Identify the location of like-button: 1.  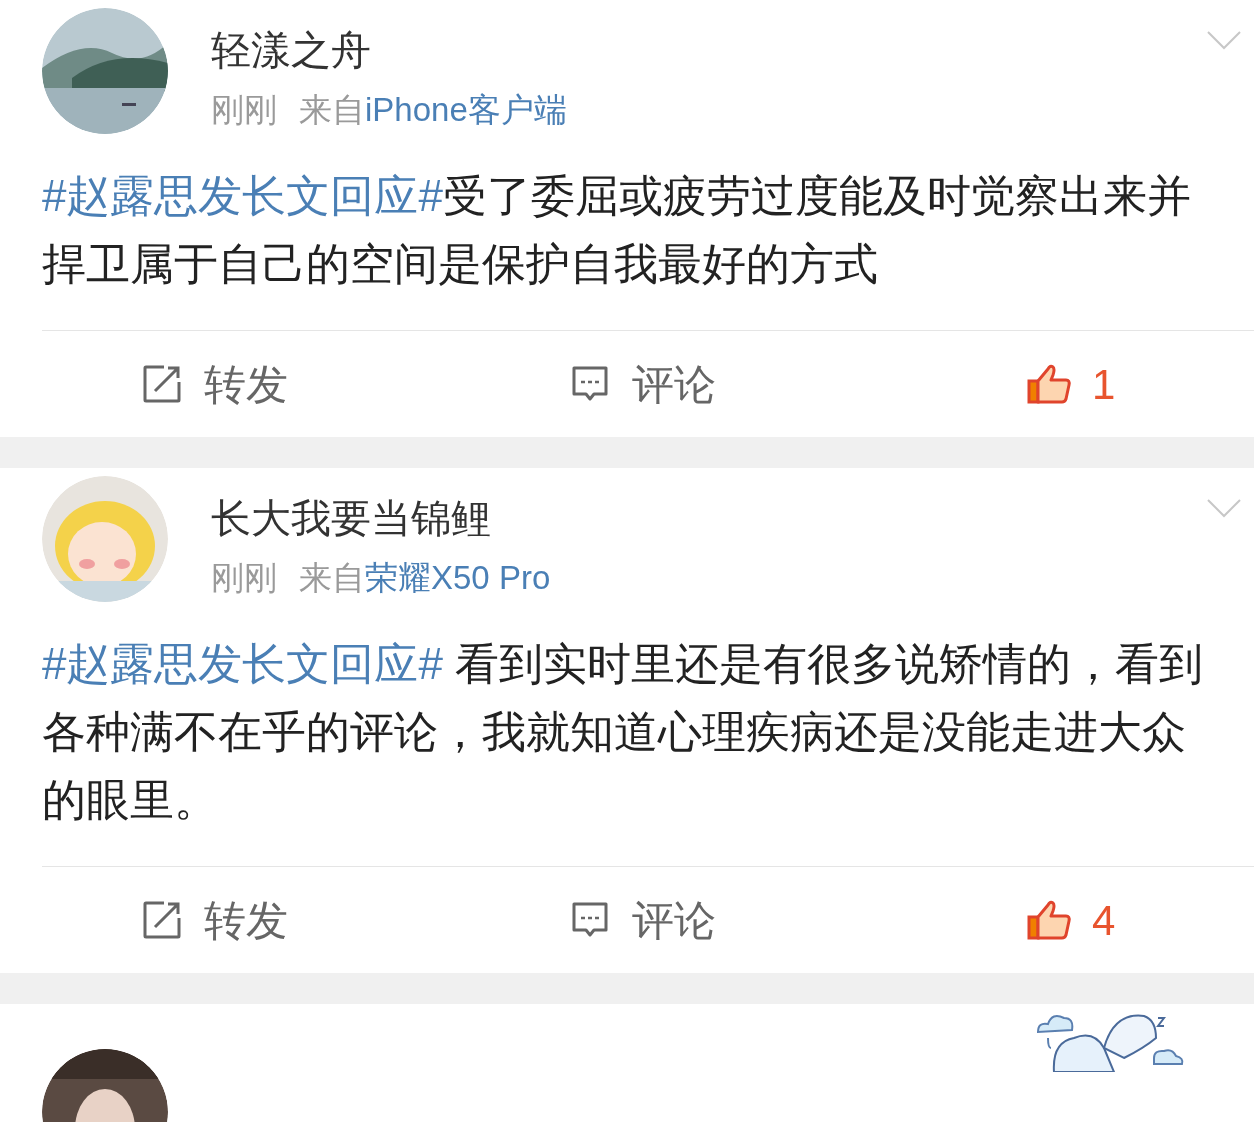
(1071, 384).